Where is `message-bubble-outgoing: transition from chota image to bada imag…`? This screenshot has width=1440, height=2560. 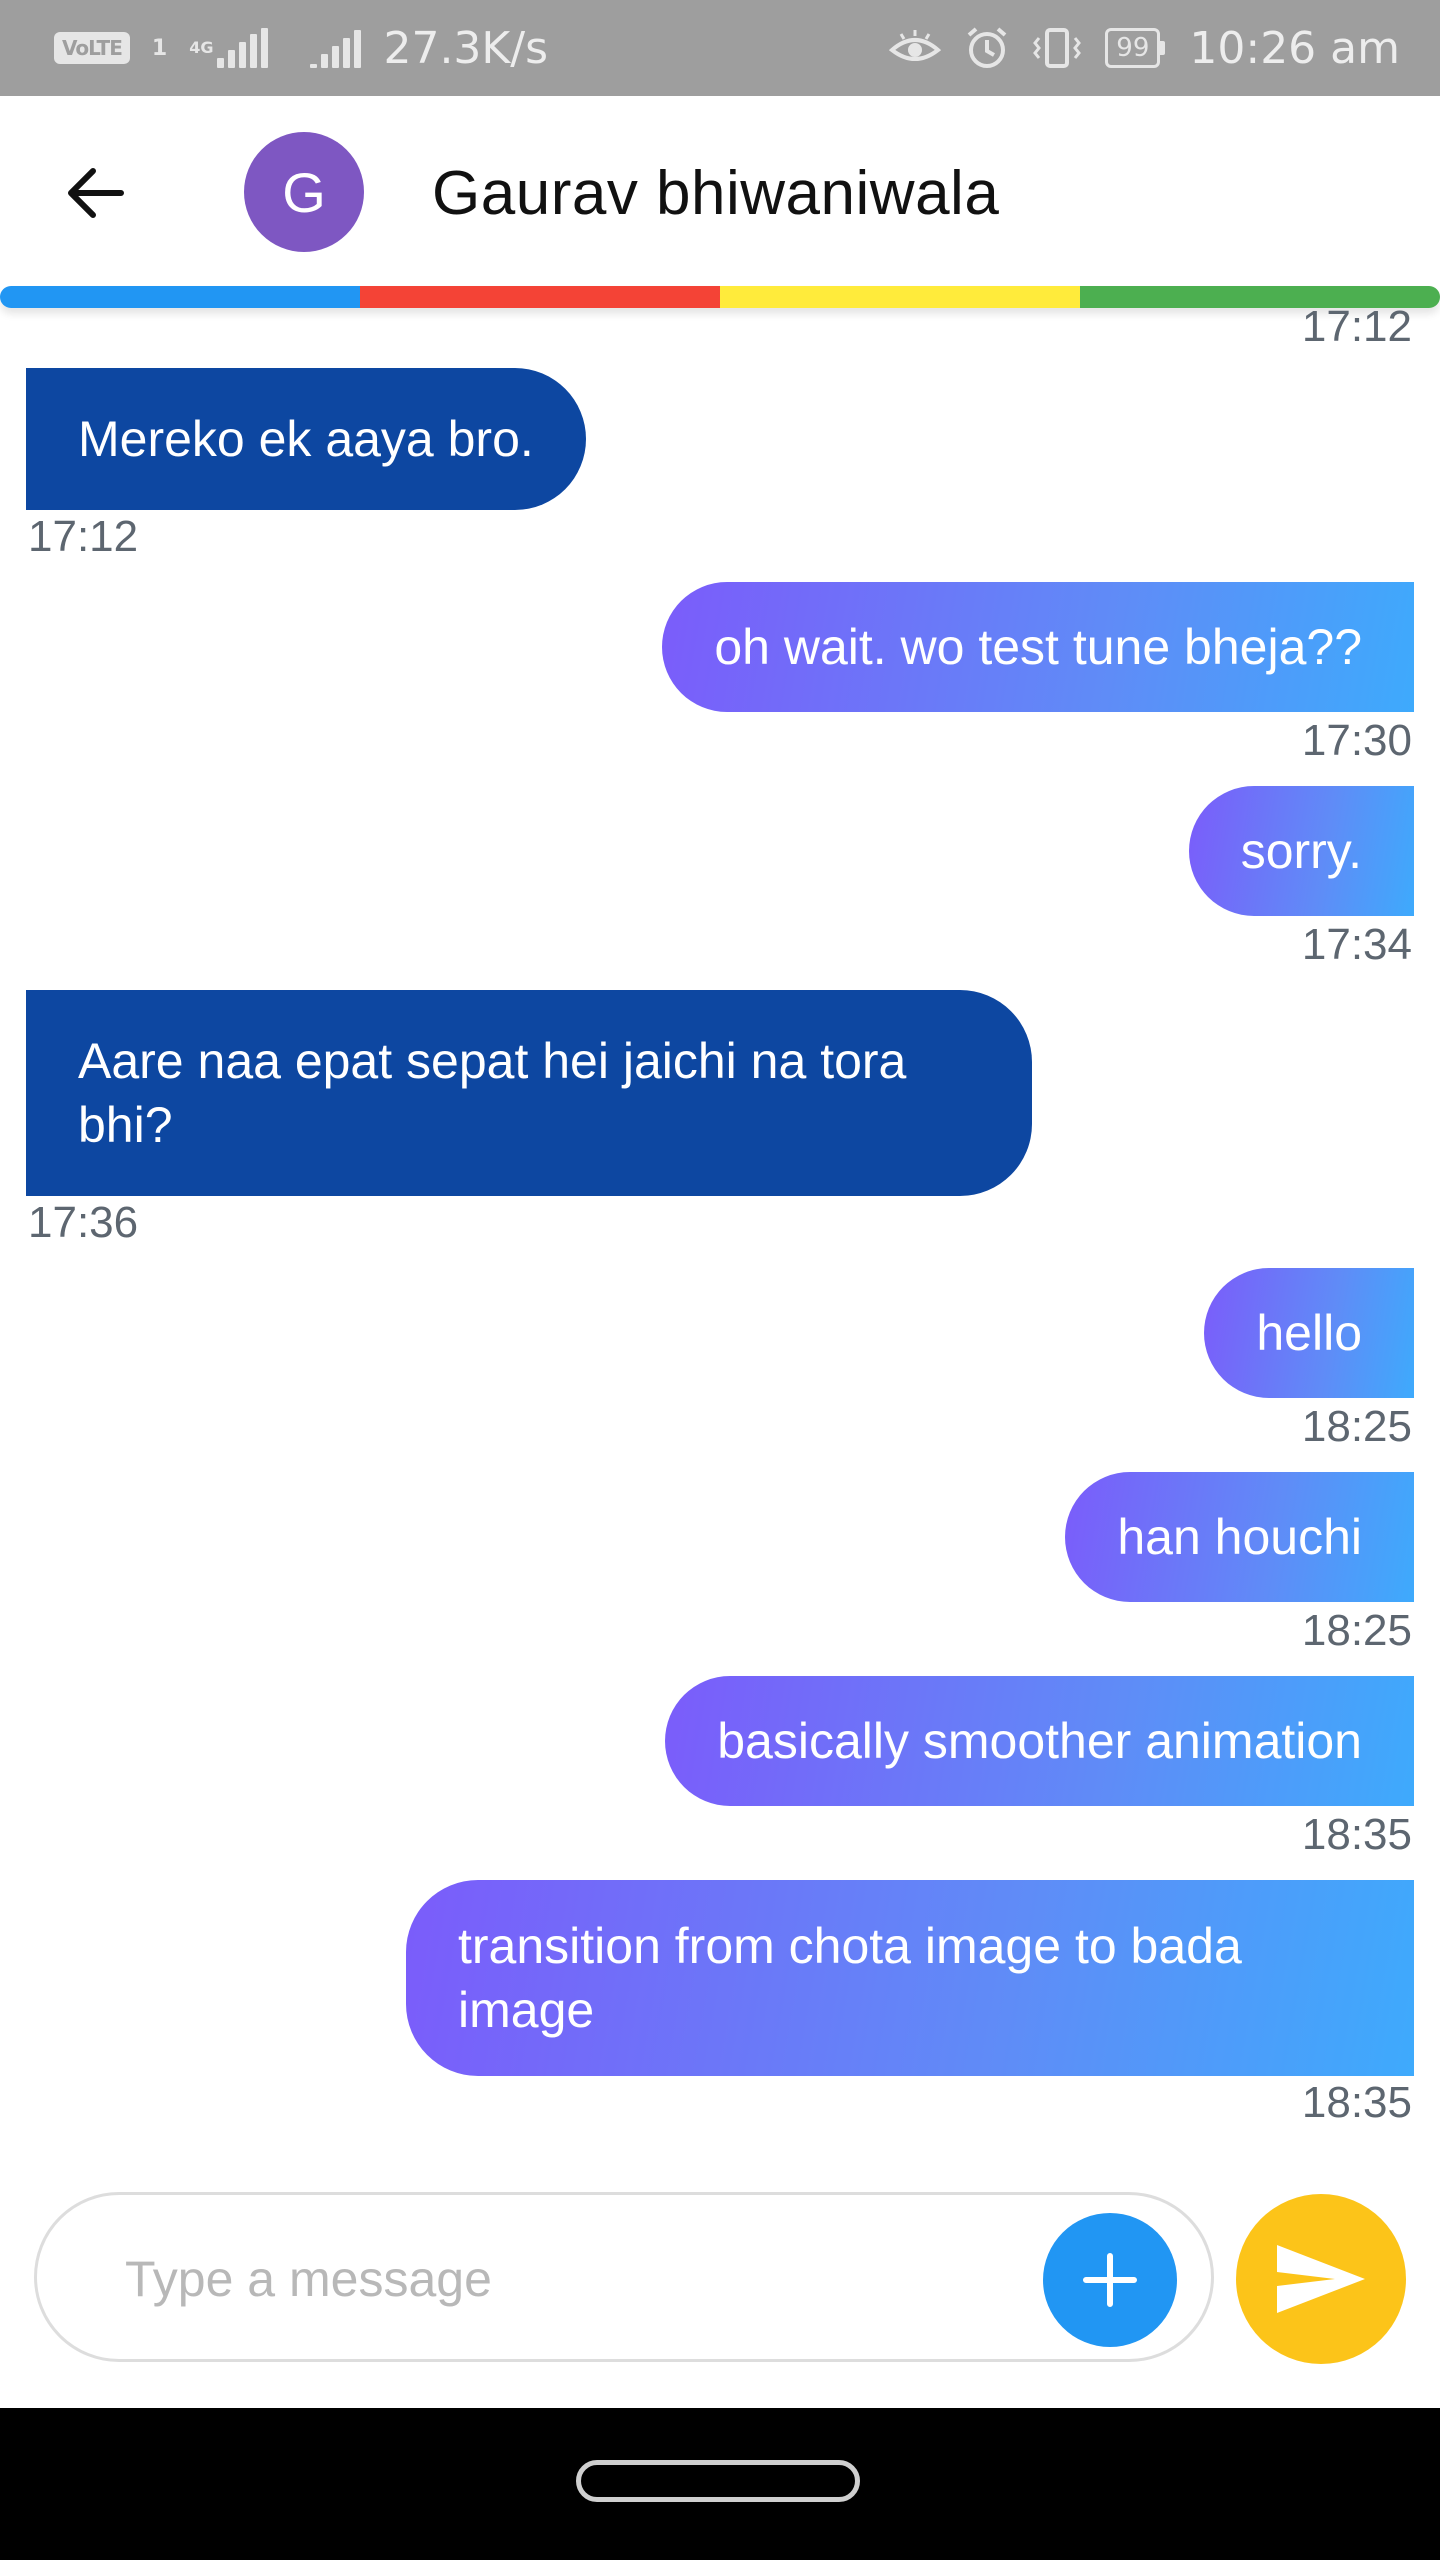 message-bubble-outgoing: transition from chota image to bada imag… is located at coordinates (910, 1978).